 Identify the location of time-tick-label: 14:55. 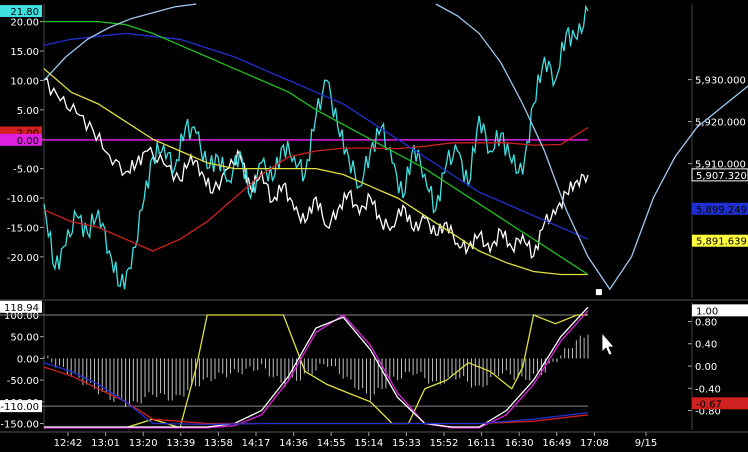
(331, 443).